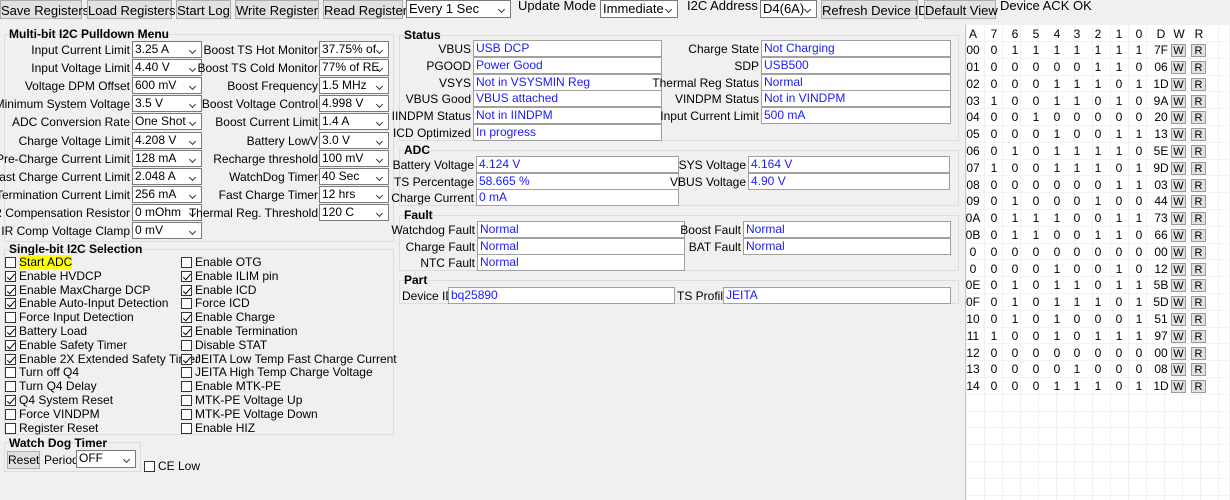  I want to click on boost-ts-hot-monitor-select: 37.75% of, so click(354, 49).